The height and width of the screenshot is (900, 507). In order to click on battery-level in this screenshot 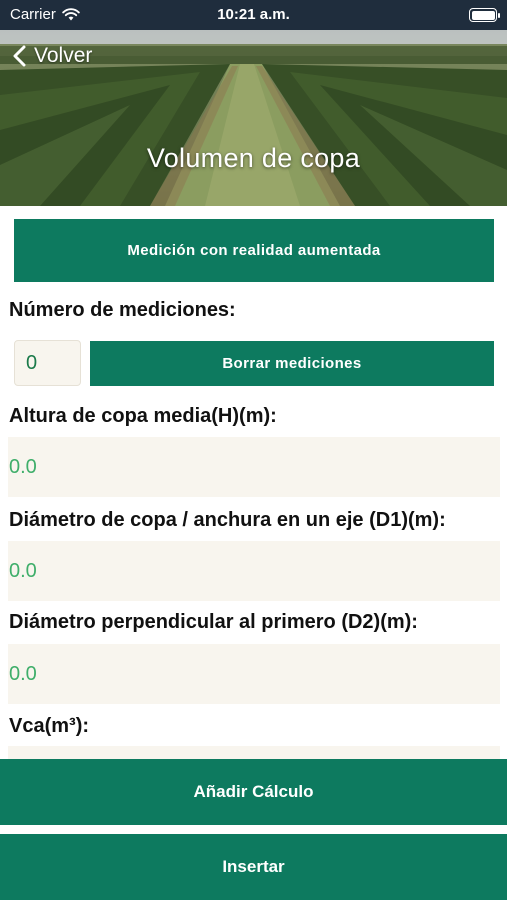, I will do `click(483, 15)`.